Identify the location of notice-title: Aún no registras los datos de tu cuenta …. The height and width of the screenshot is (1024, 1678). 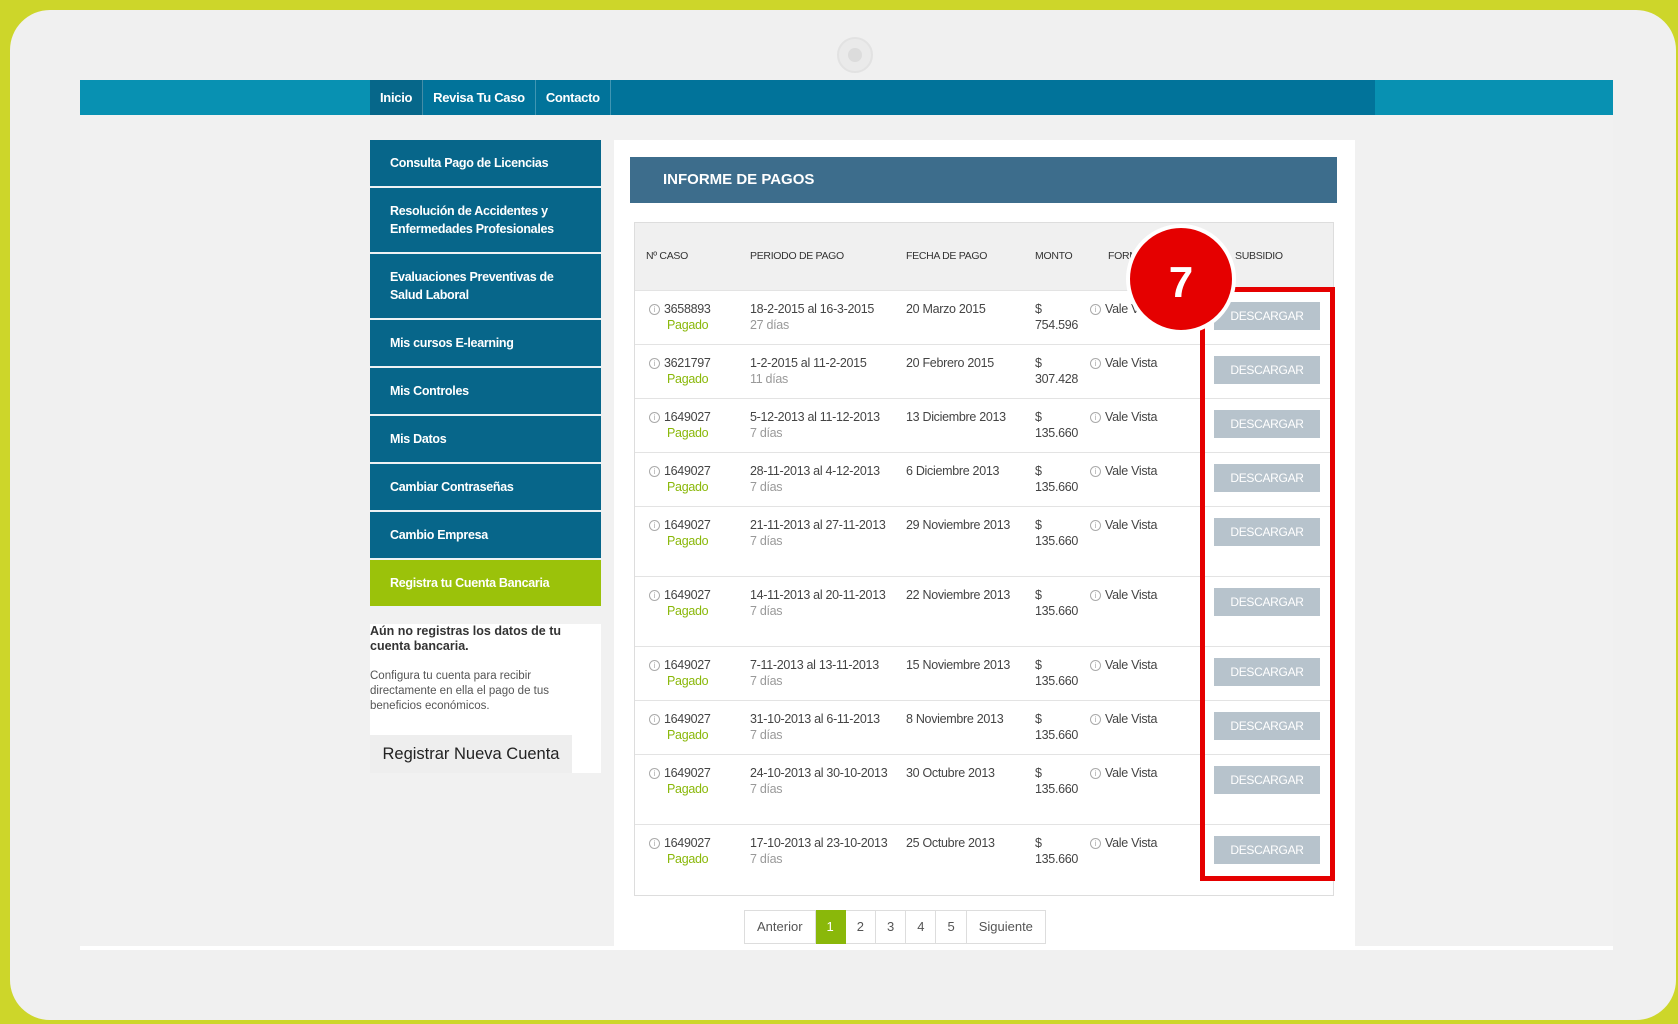
(465, 638).